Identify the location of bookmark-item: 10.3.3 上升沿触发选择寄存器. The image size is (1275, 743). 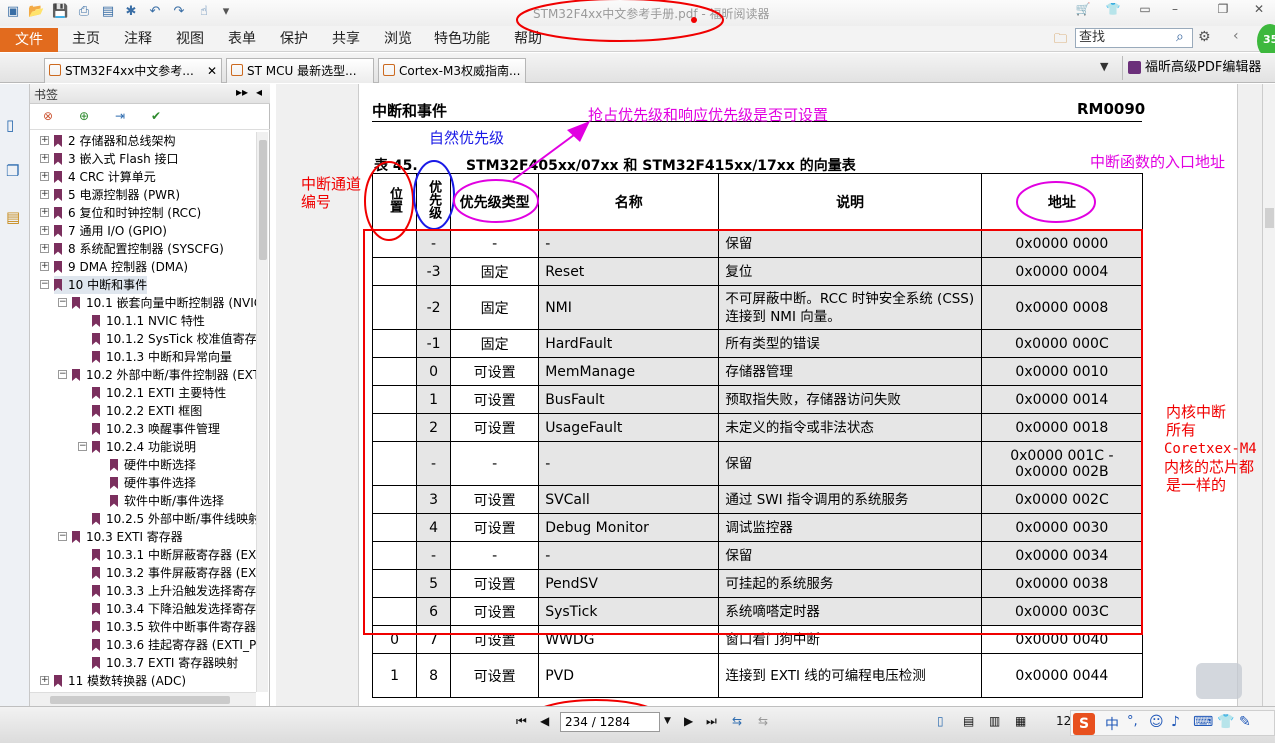
(174, 591).